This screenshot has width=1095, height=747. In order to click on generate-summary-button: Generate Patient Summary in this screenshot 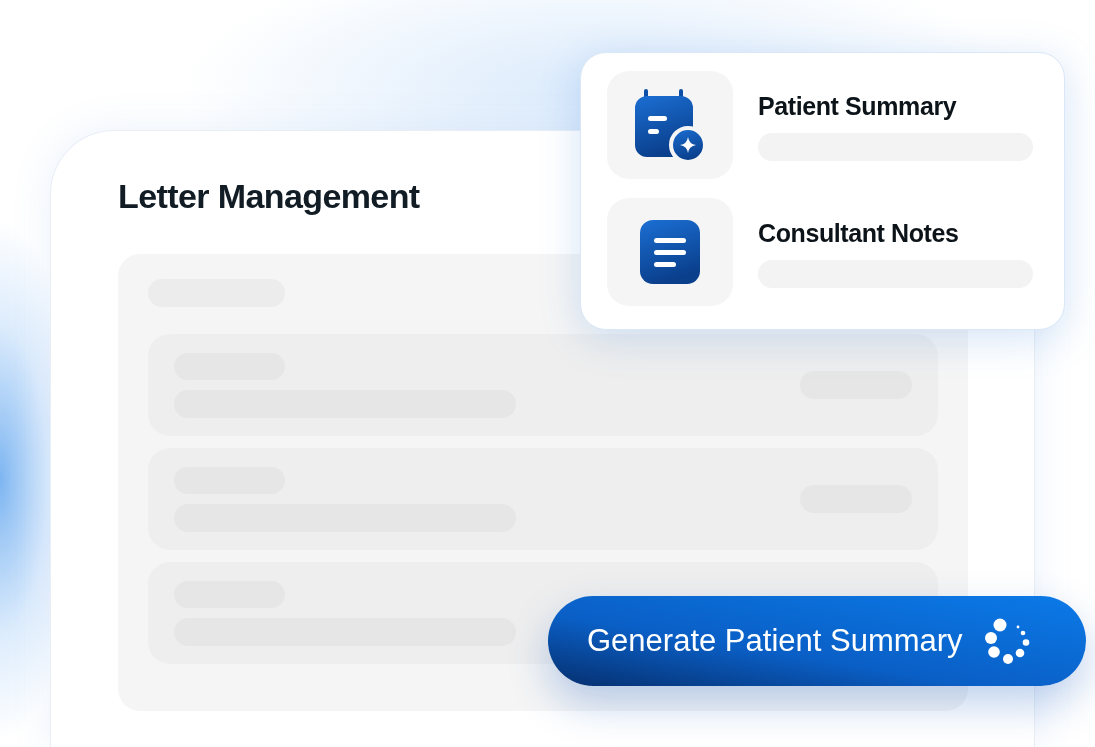, I will do `click(817, 641)`.